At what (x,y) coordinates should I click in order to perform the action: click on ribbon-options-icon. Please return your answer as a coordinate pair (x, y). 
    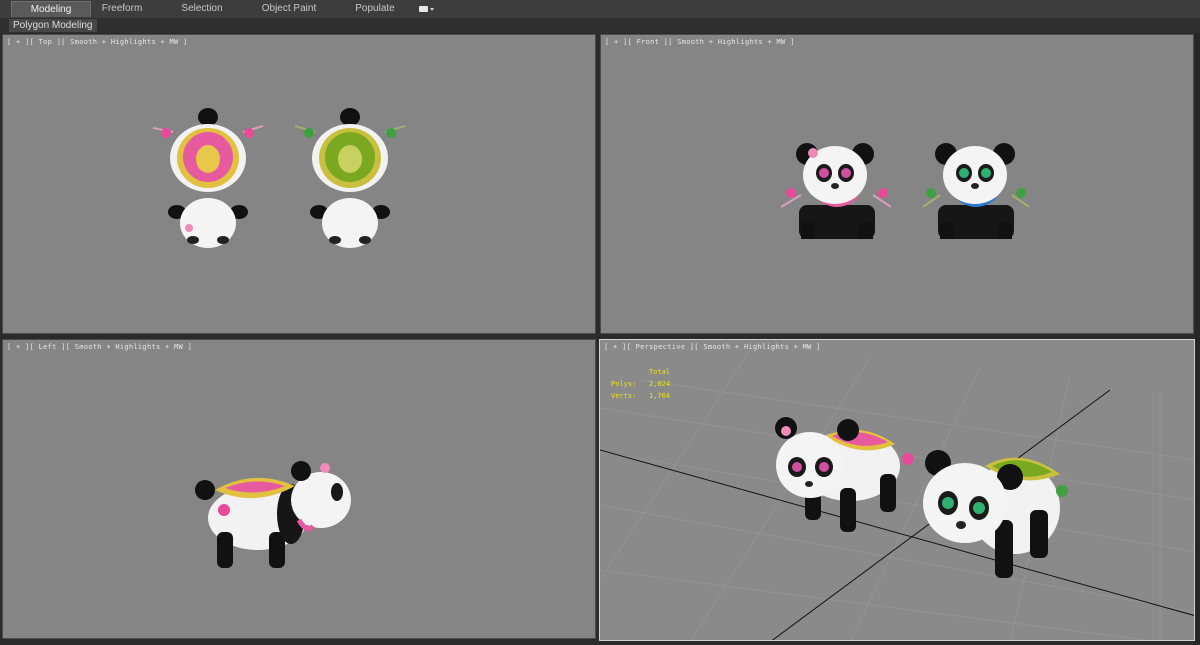
    Looking at the image, I should click on (429, 9).